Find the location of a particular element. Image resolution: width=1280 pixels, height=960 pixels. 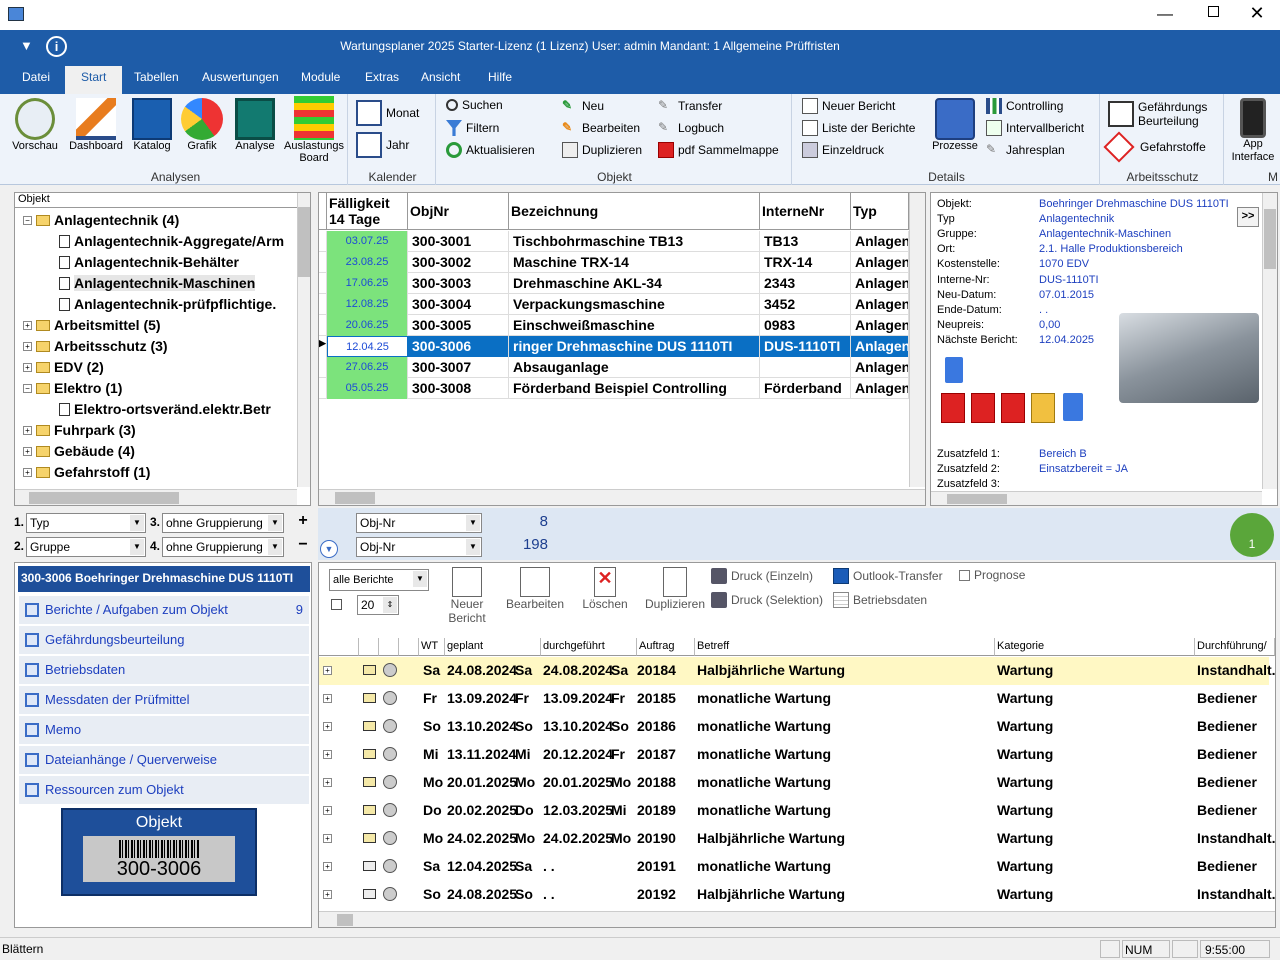

group-select-2: Gruppe ▼ is located at coordinates (86, 547).